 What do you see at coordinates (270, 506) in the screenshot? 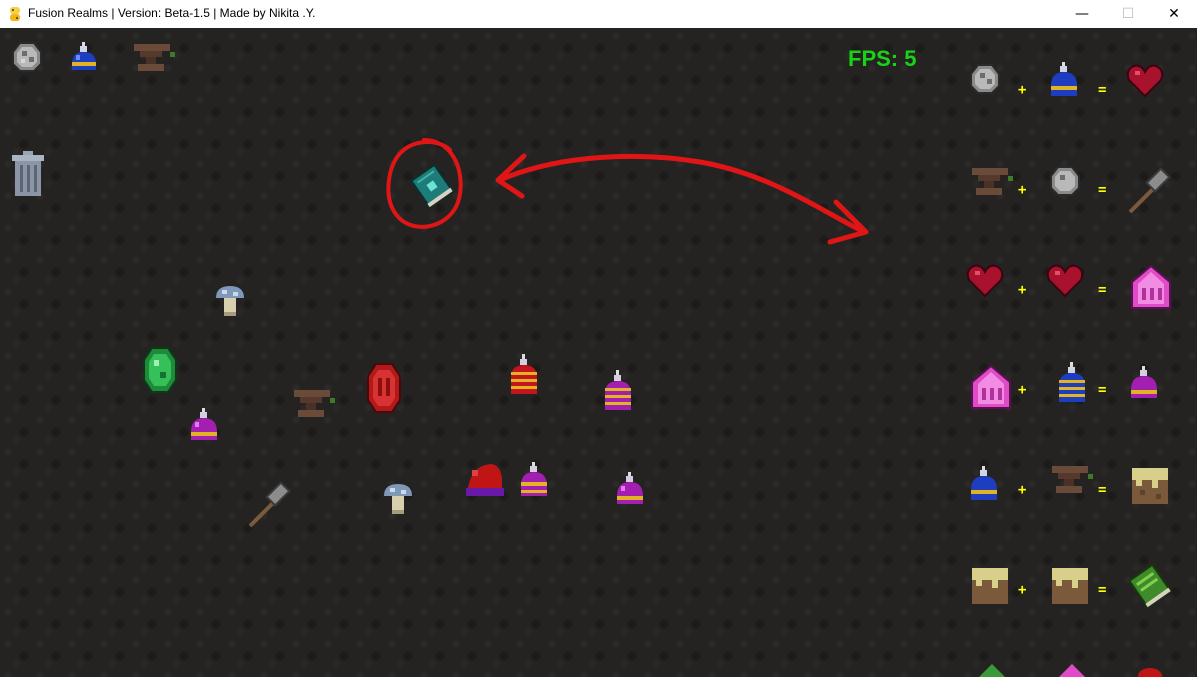
I see `hammer-icon` at bounding box center [270, 506].